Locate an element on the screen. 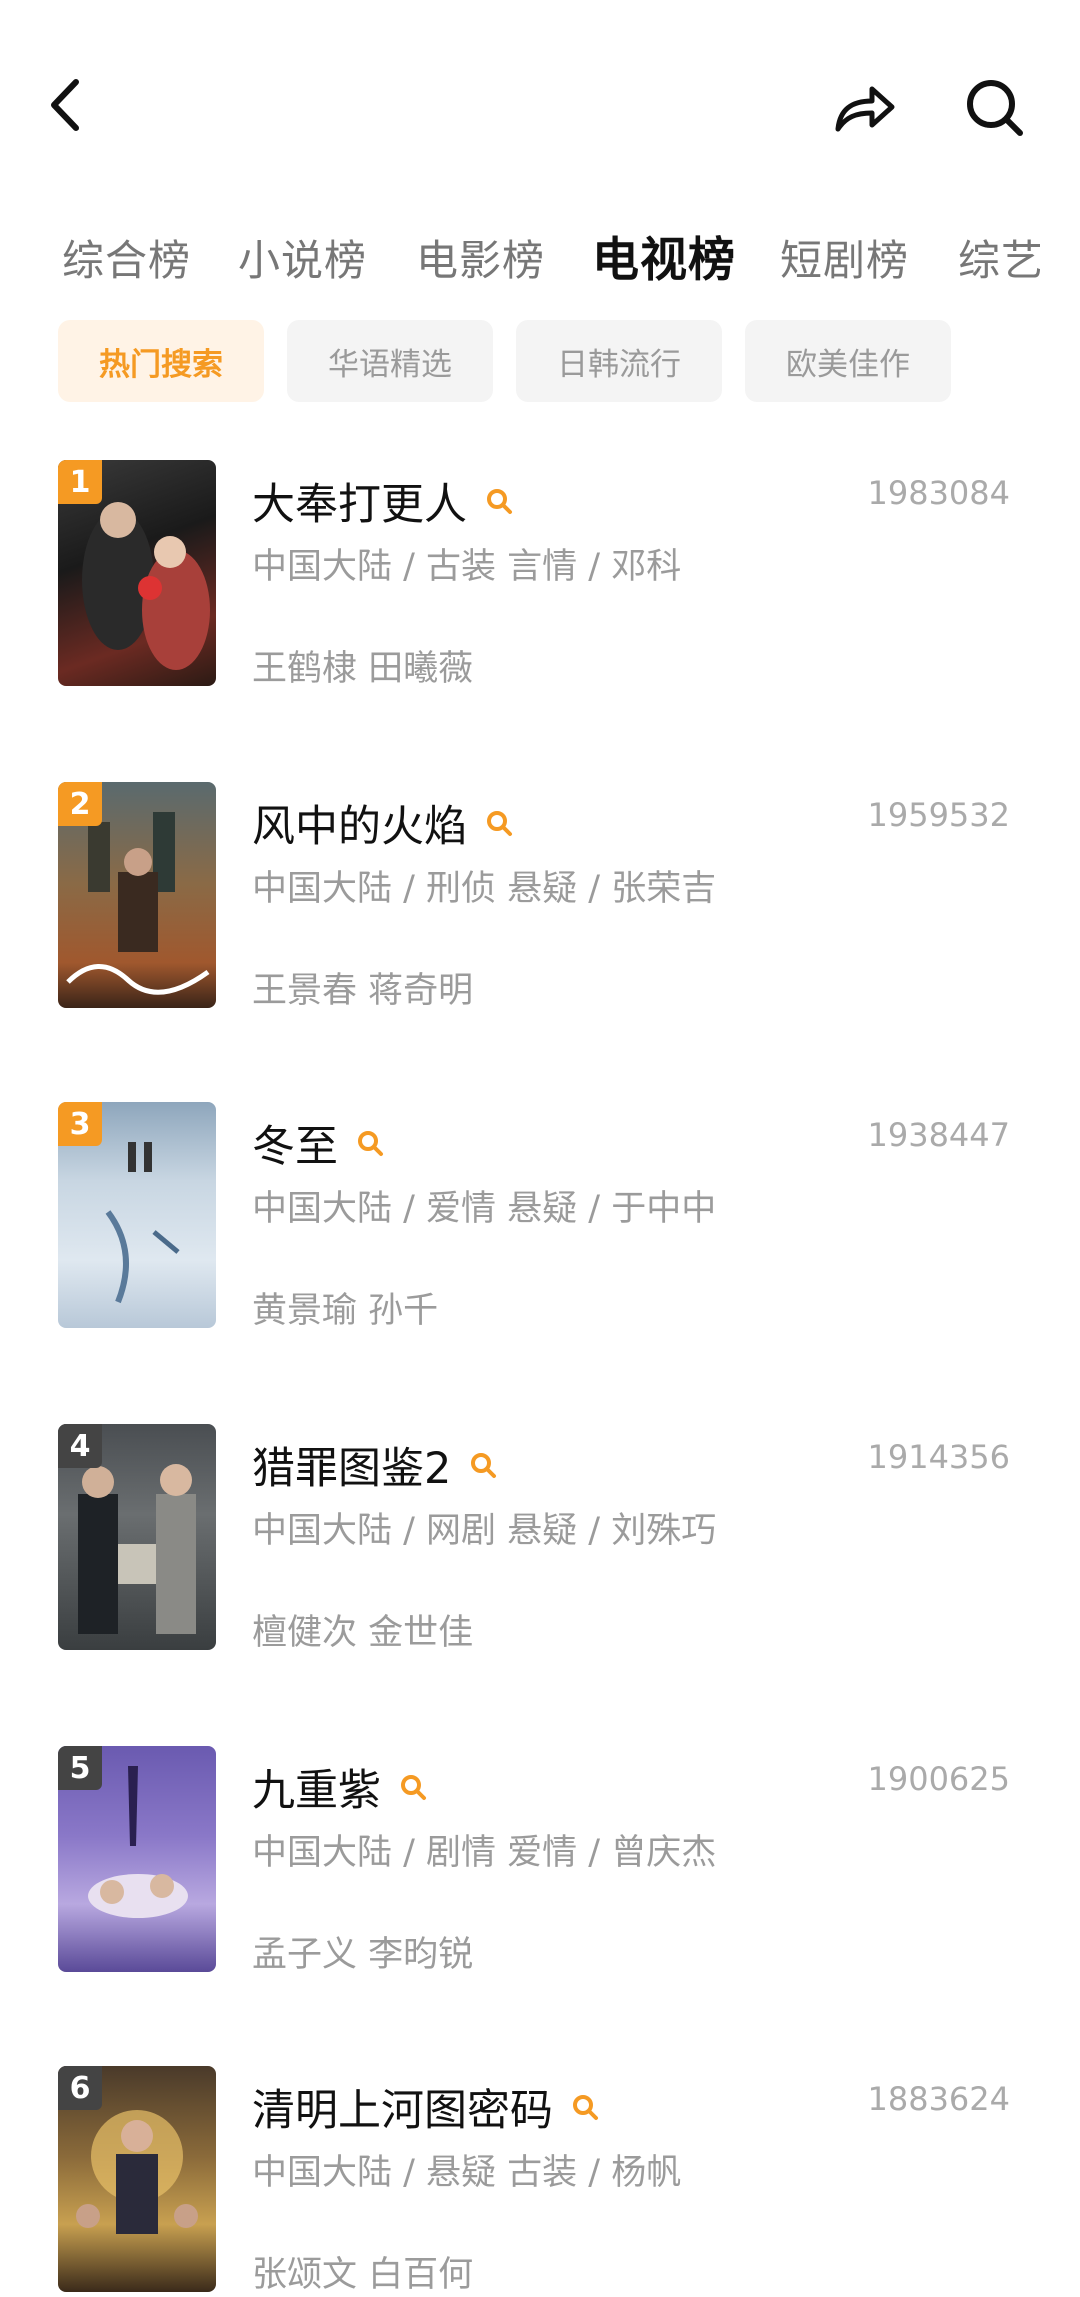 Image resolution: width=1080 pixels, height=2297 pixels. search-button is located at coordinates (995, 107).